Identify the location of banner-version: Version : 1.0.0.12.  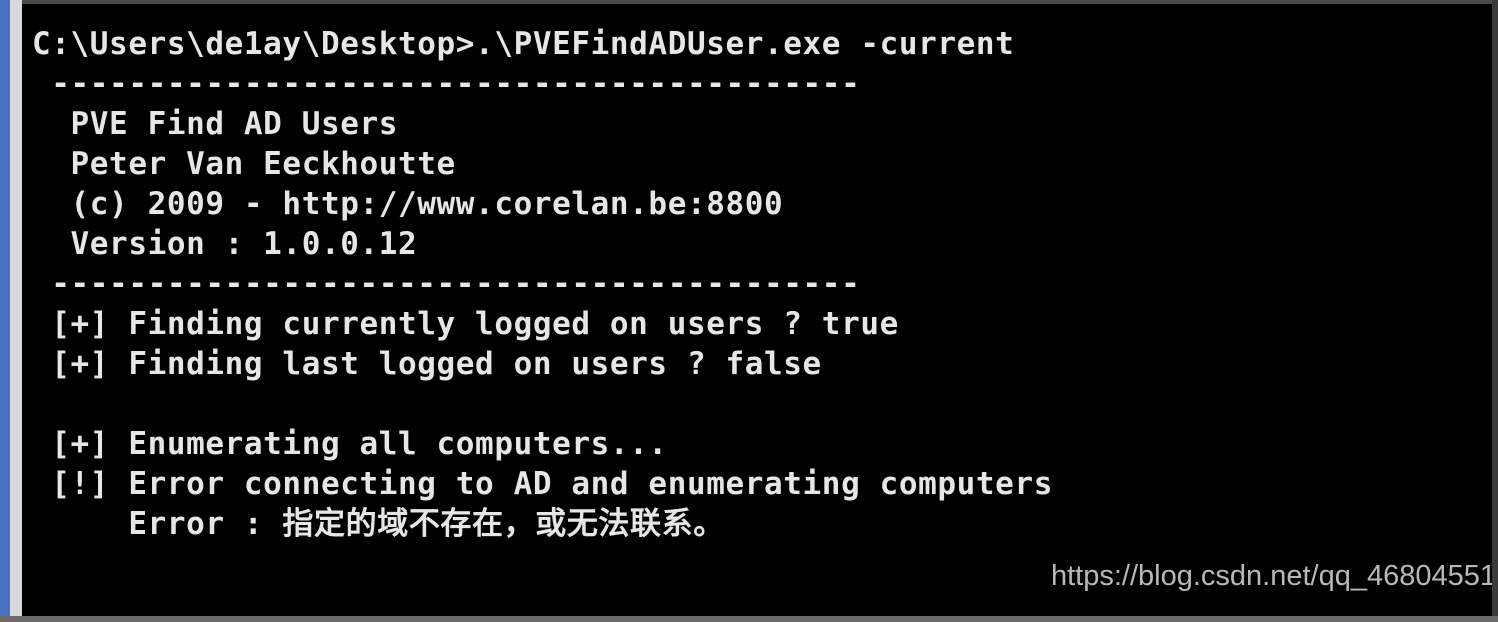
(225, 244).